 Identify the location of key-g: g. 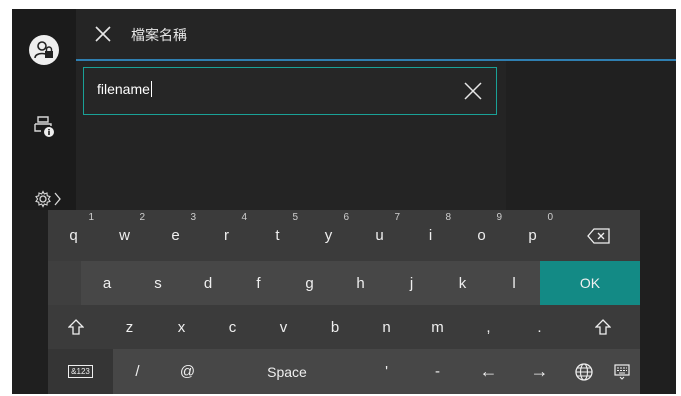
(309, 283).